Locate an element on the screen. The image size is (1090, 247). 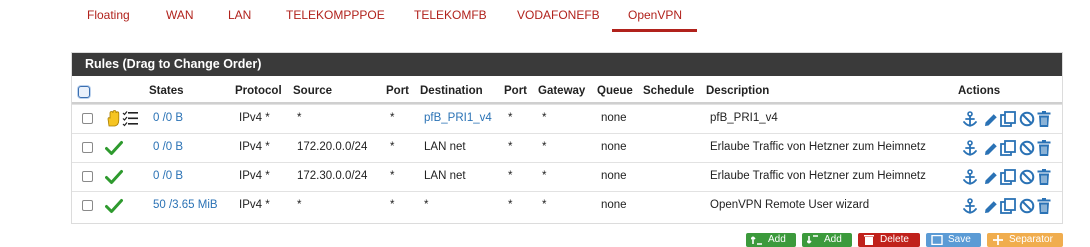
destination-value: pfB_PRI1_v4 is located at coordinates (458, 118).